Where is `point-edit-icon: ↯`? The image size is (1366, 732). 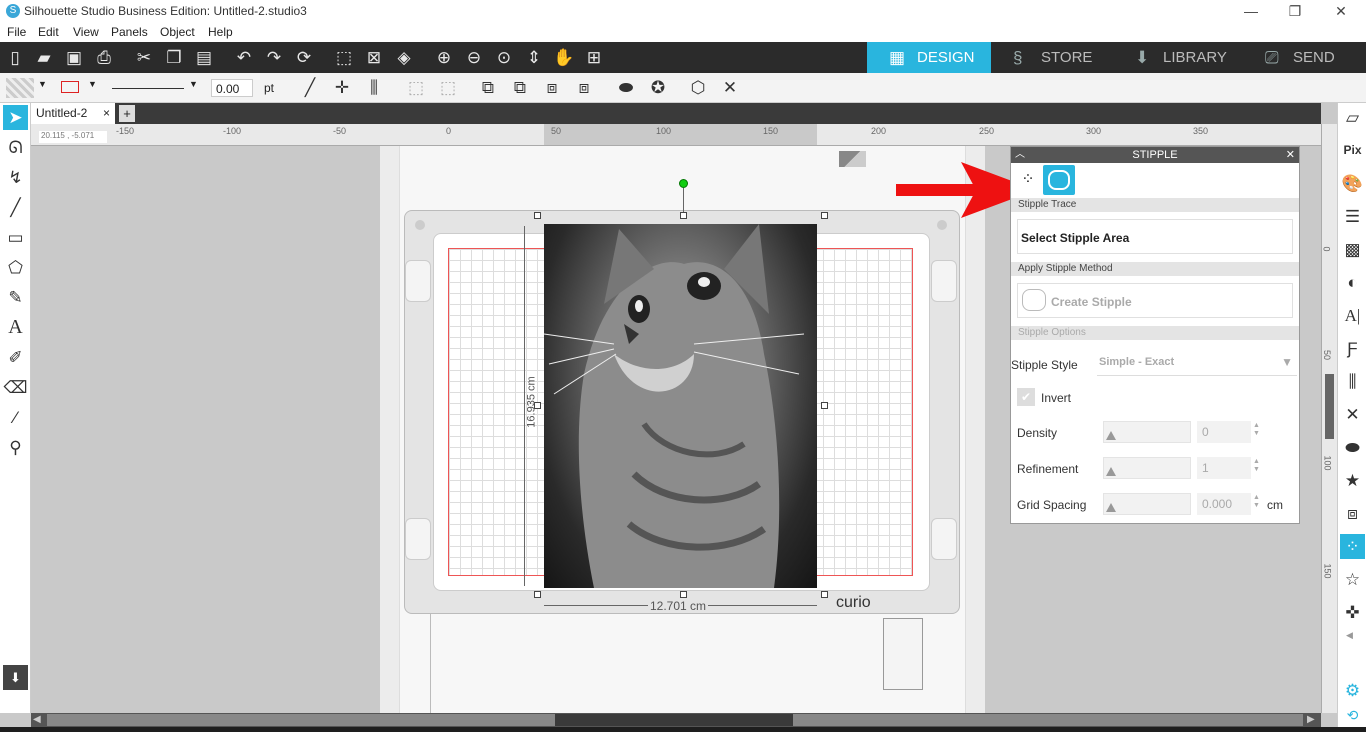
point-edit-icon: ↯ is located at coordinates (15, 177).